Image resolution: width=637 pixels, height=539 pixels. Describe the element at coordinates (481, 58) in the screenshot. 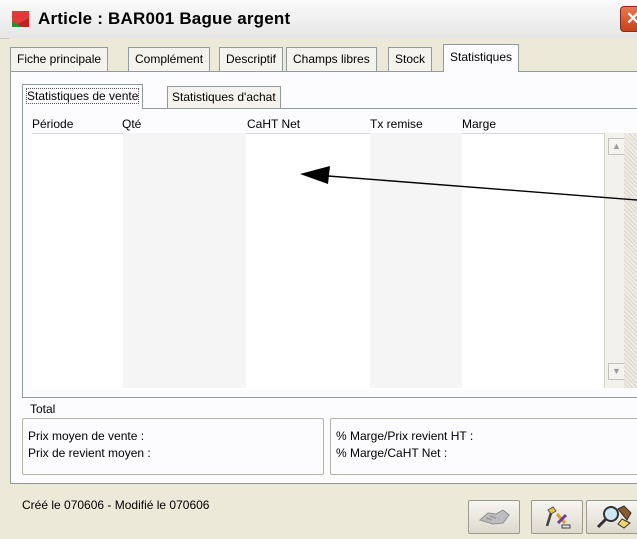

I see `tab-statistiques: Statistiques` at that location.